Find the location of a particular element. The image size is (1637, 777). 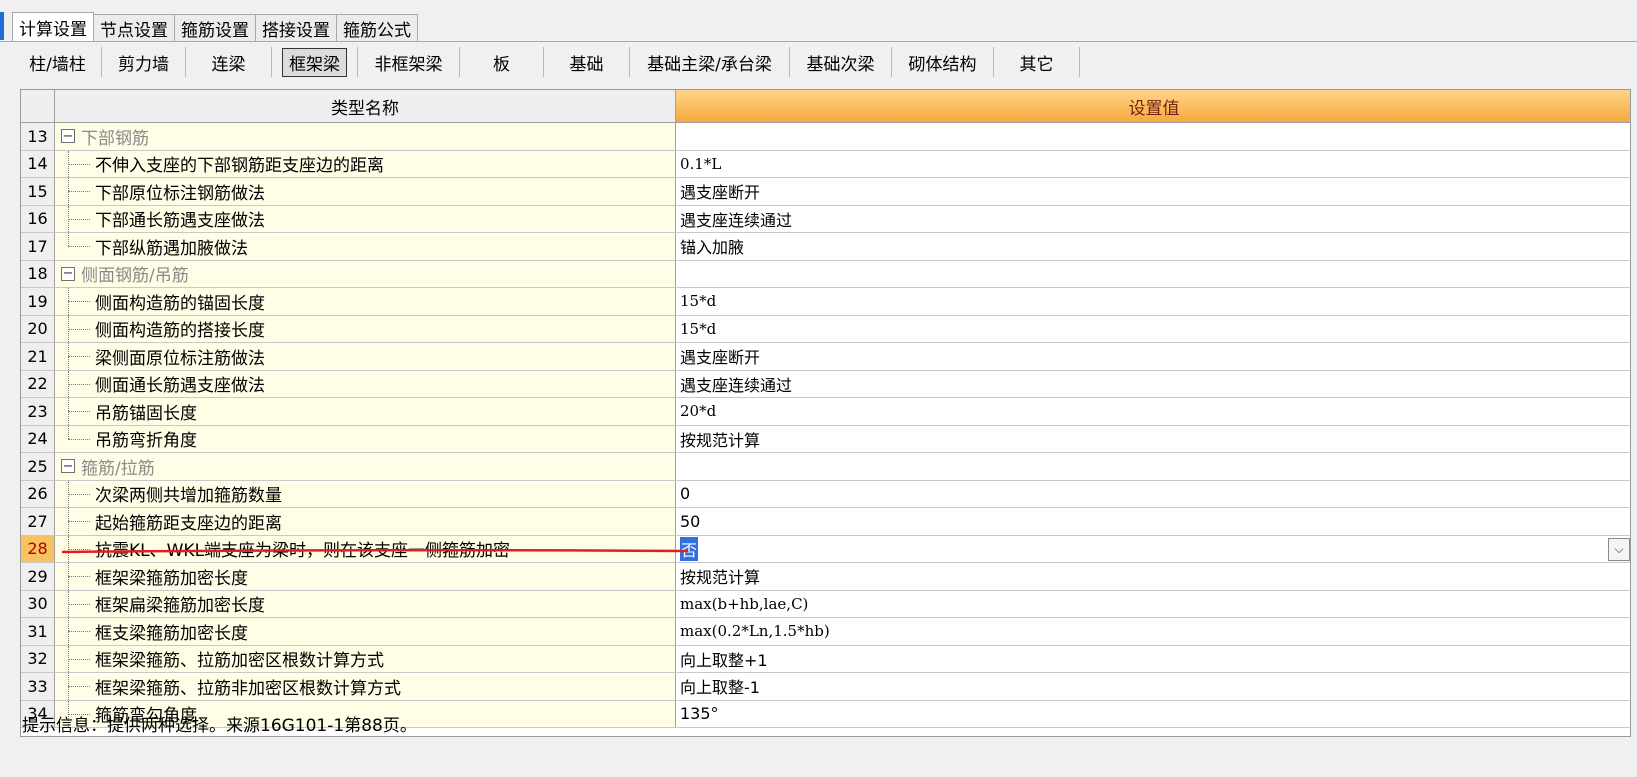

row-name-cell: 梁侧面原位标注筋做法 is located at coordinates (365, 356).